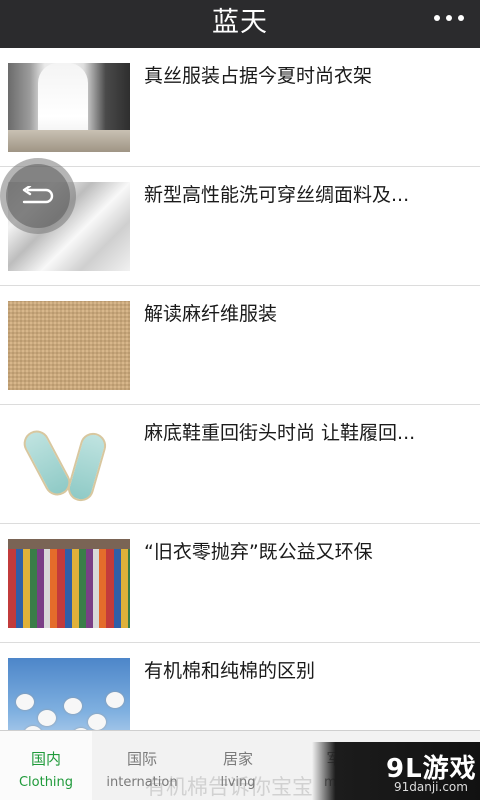  What do you see at coordinates (238, 782) in the screenshot?
I see `tab-label-en: living` at bounding box center [238, 782].